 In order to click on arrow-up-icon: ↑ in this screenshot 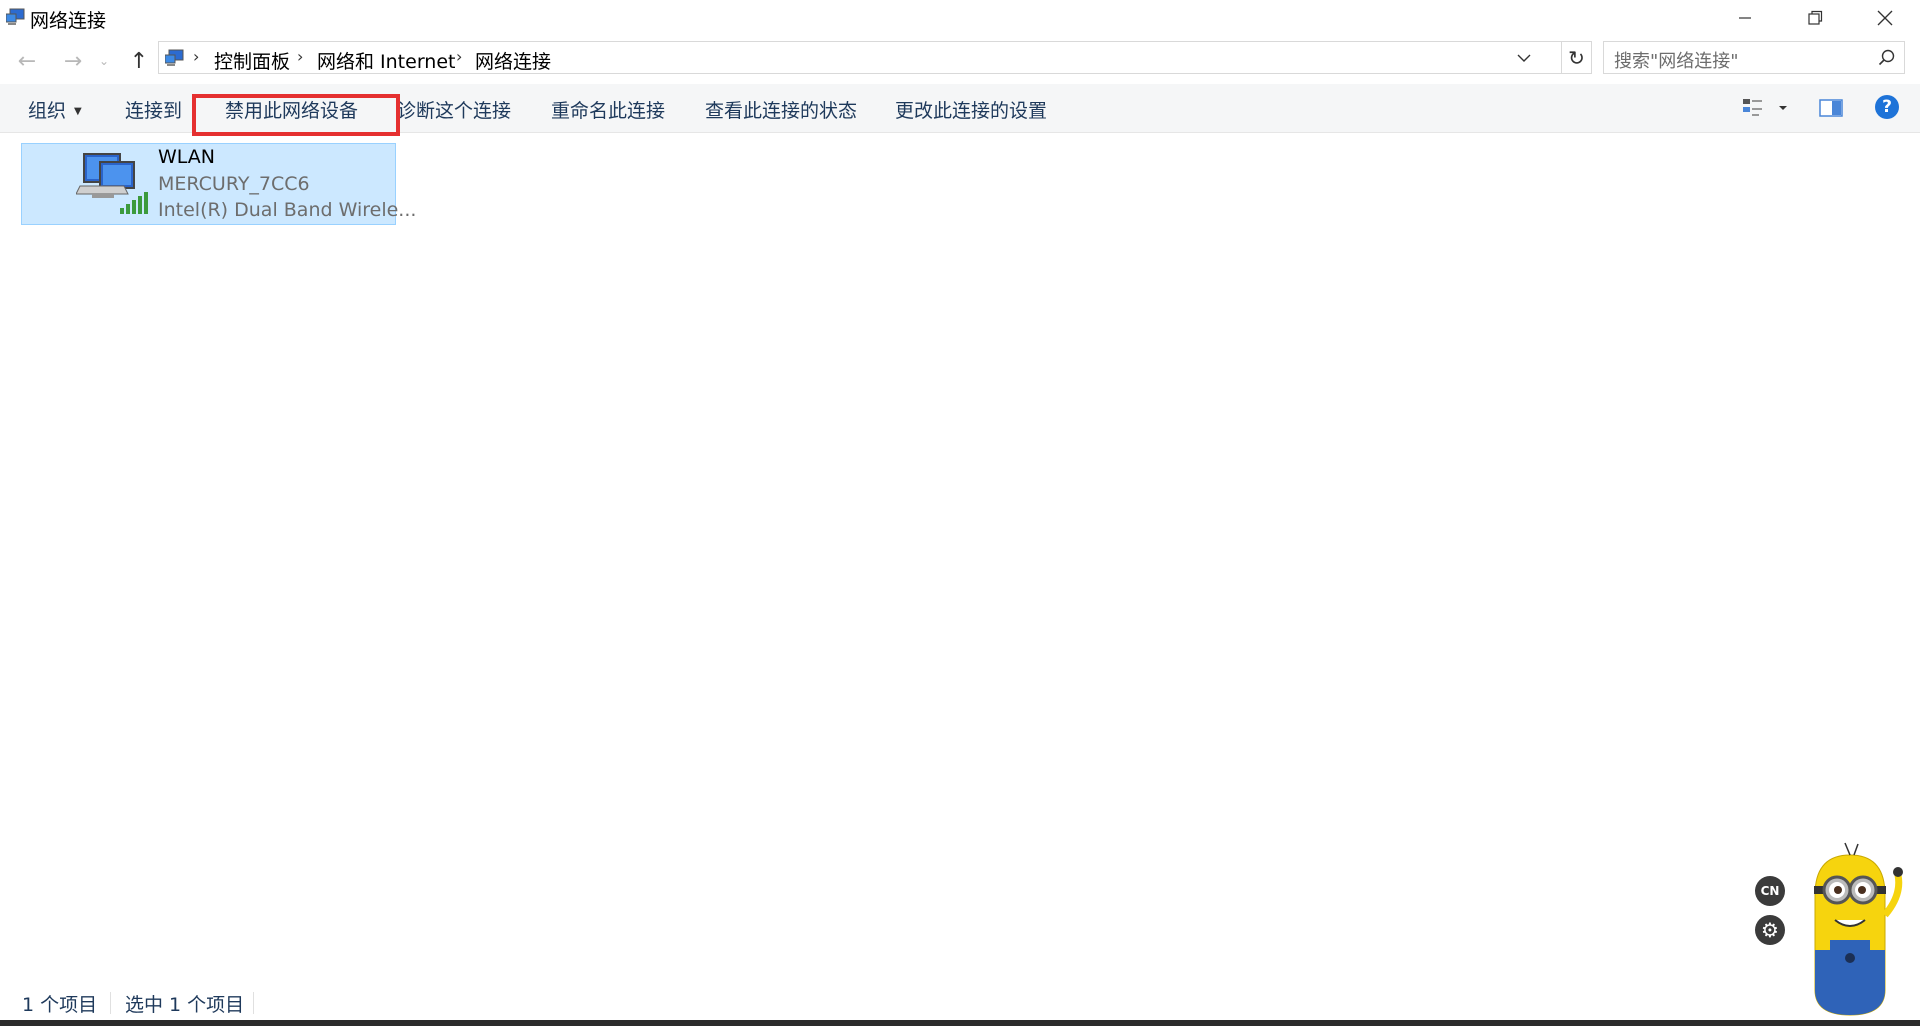, I will do `click(139, 61)`.